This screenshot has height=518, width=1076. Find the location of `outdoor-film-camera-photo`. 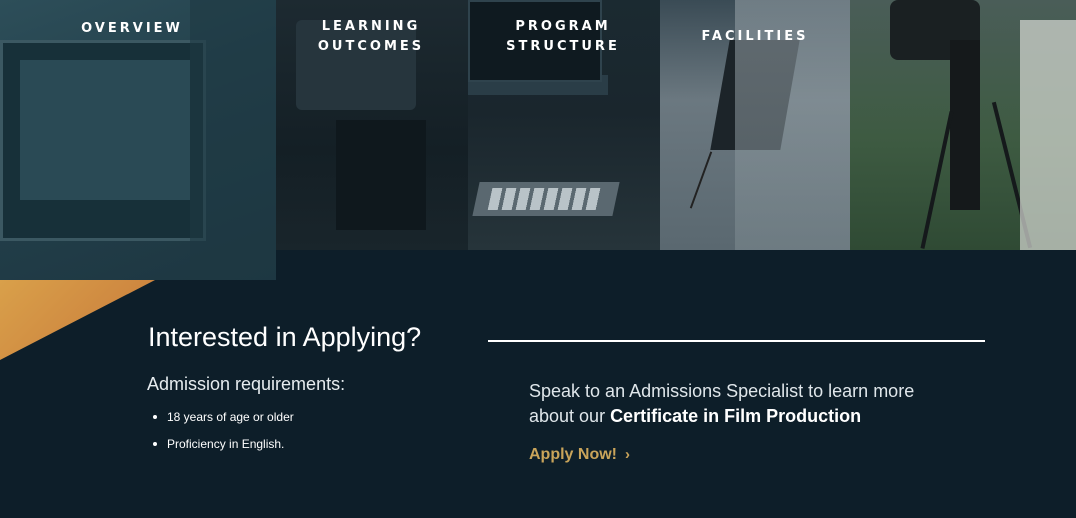

outdoor-film-camera-photo is located at coordinates (963, 125).